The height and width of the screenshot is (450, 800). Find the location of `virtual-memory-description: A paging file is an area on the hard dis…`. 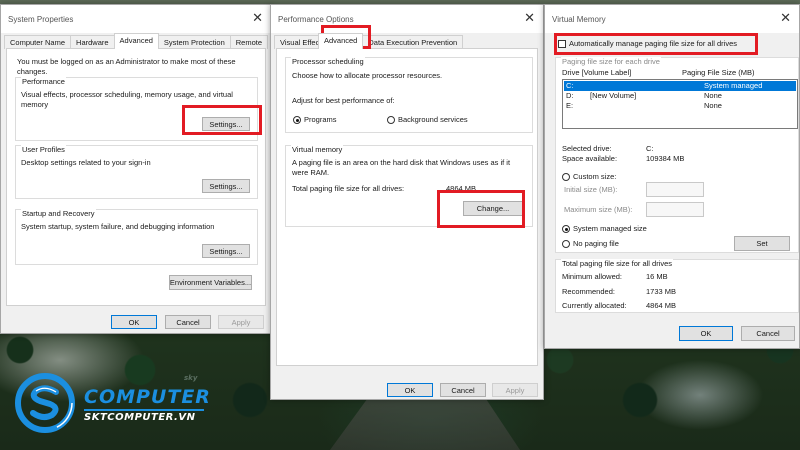

virtual-memory-description: A paging file is an area on the hard dis… is located at coordinates (401, 167).